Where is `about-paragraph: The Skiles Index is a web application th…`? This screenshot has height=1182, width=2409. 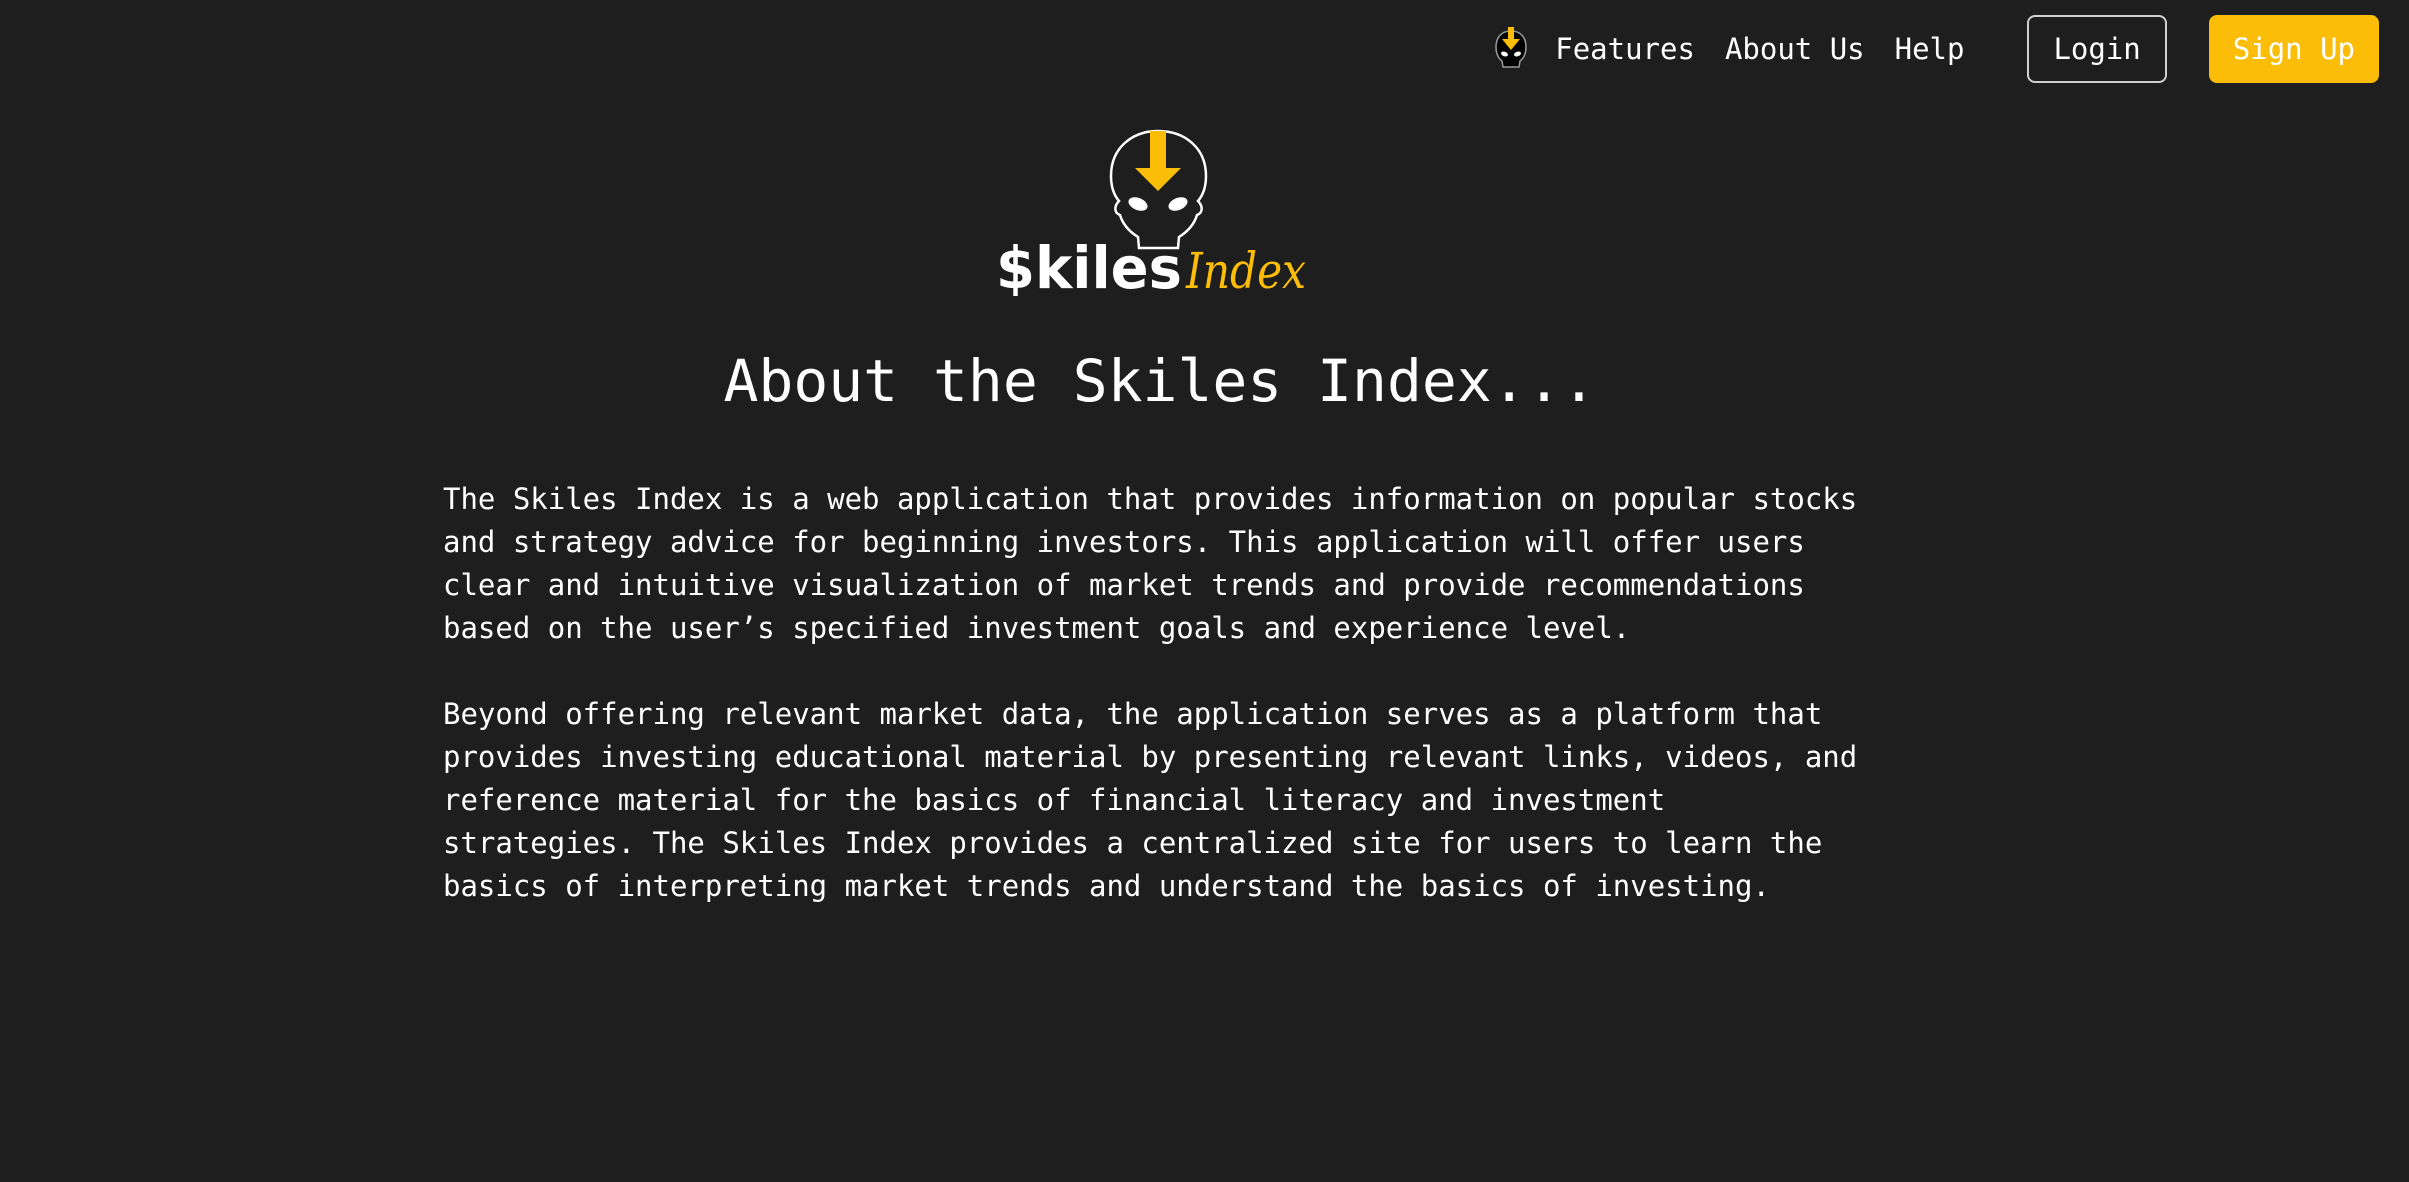 about-paragraph: The Skiles Index is a web application th… is located at coordinates (1150, 563).